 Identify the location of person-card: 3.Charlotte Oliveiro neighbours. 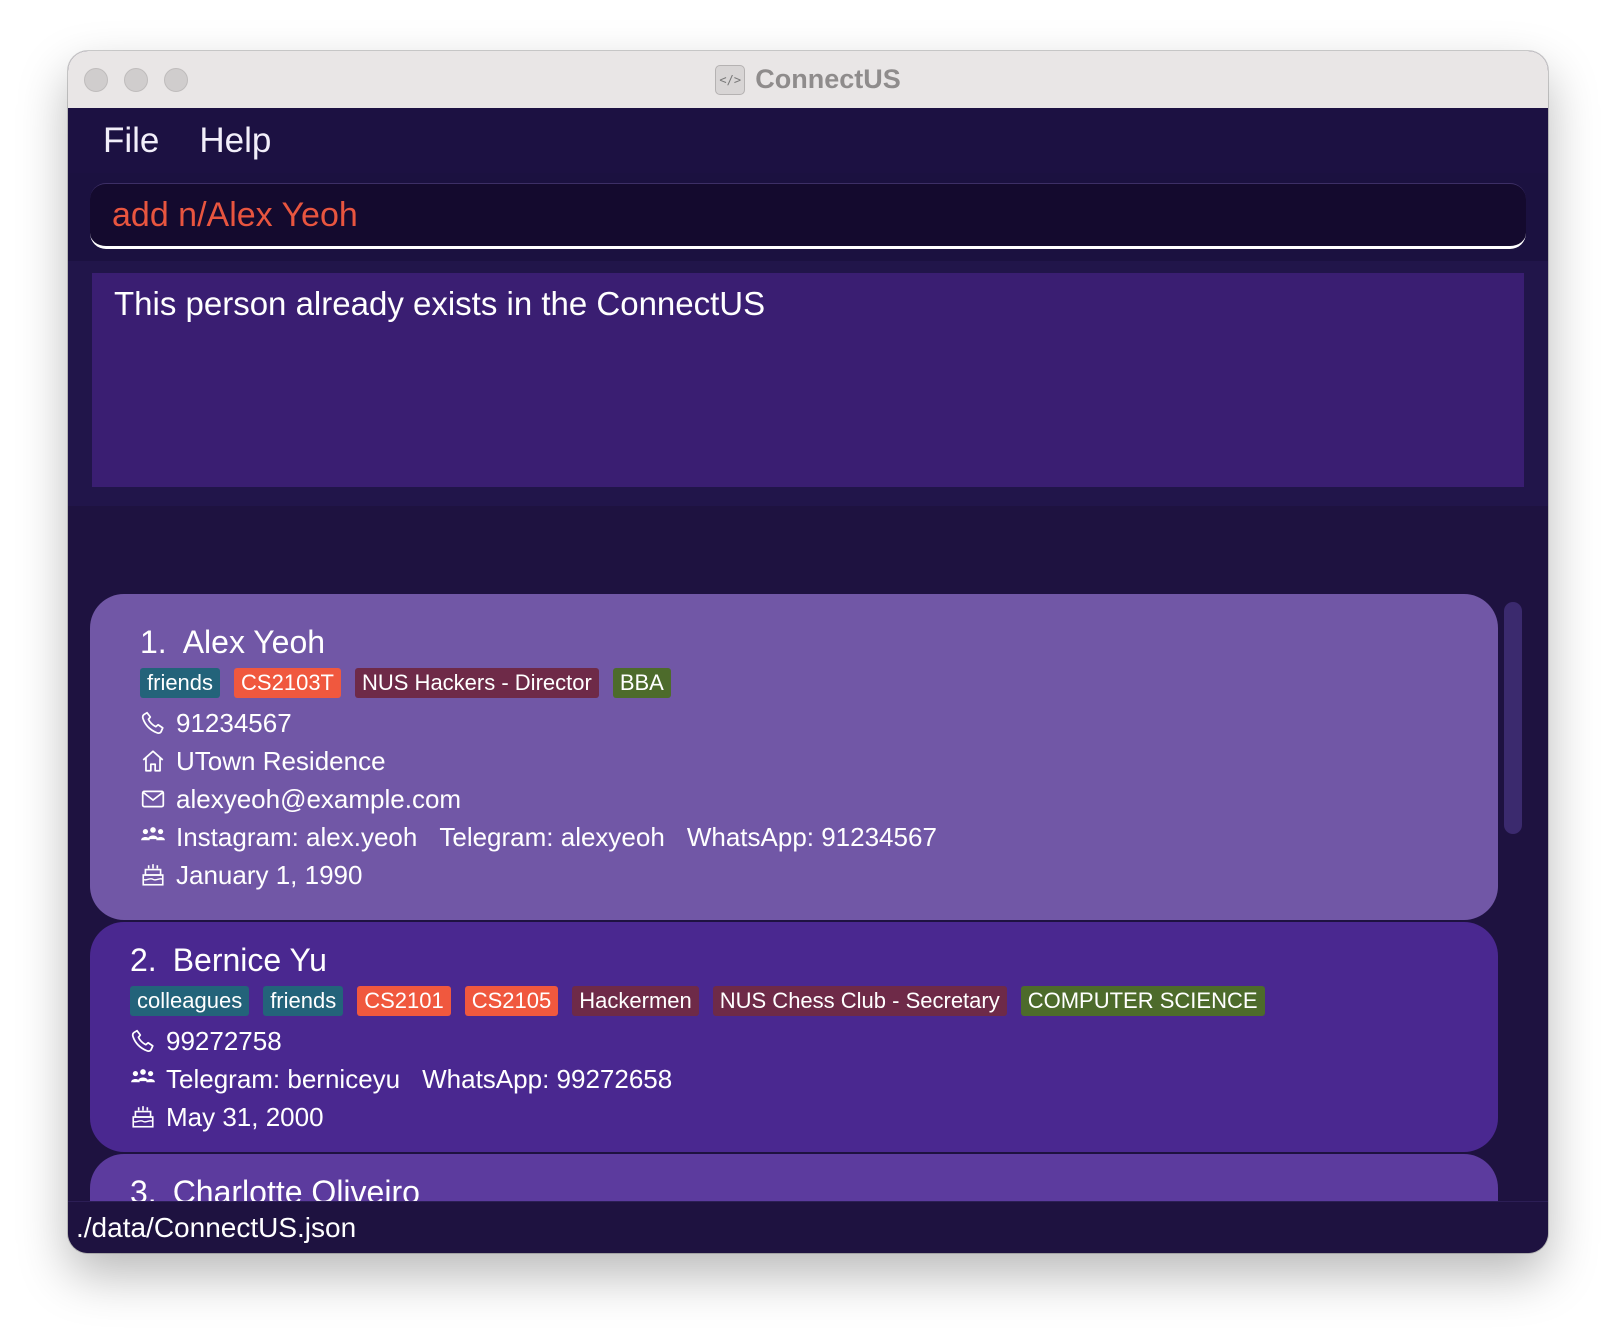
(794, 1180).